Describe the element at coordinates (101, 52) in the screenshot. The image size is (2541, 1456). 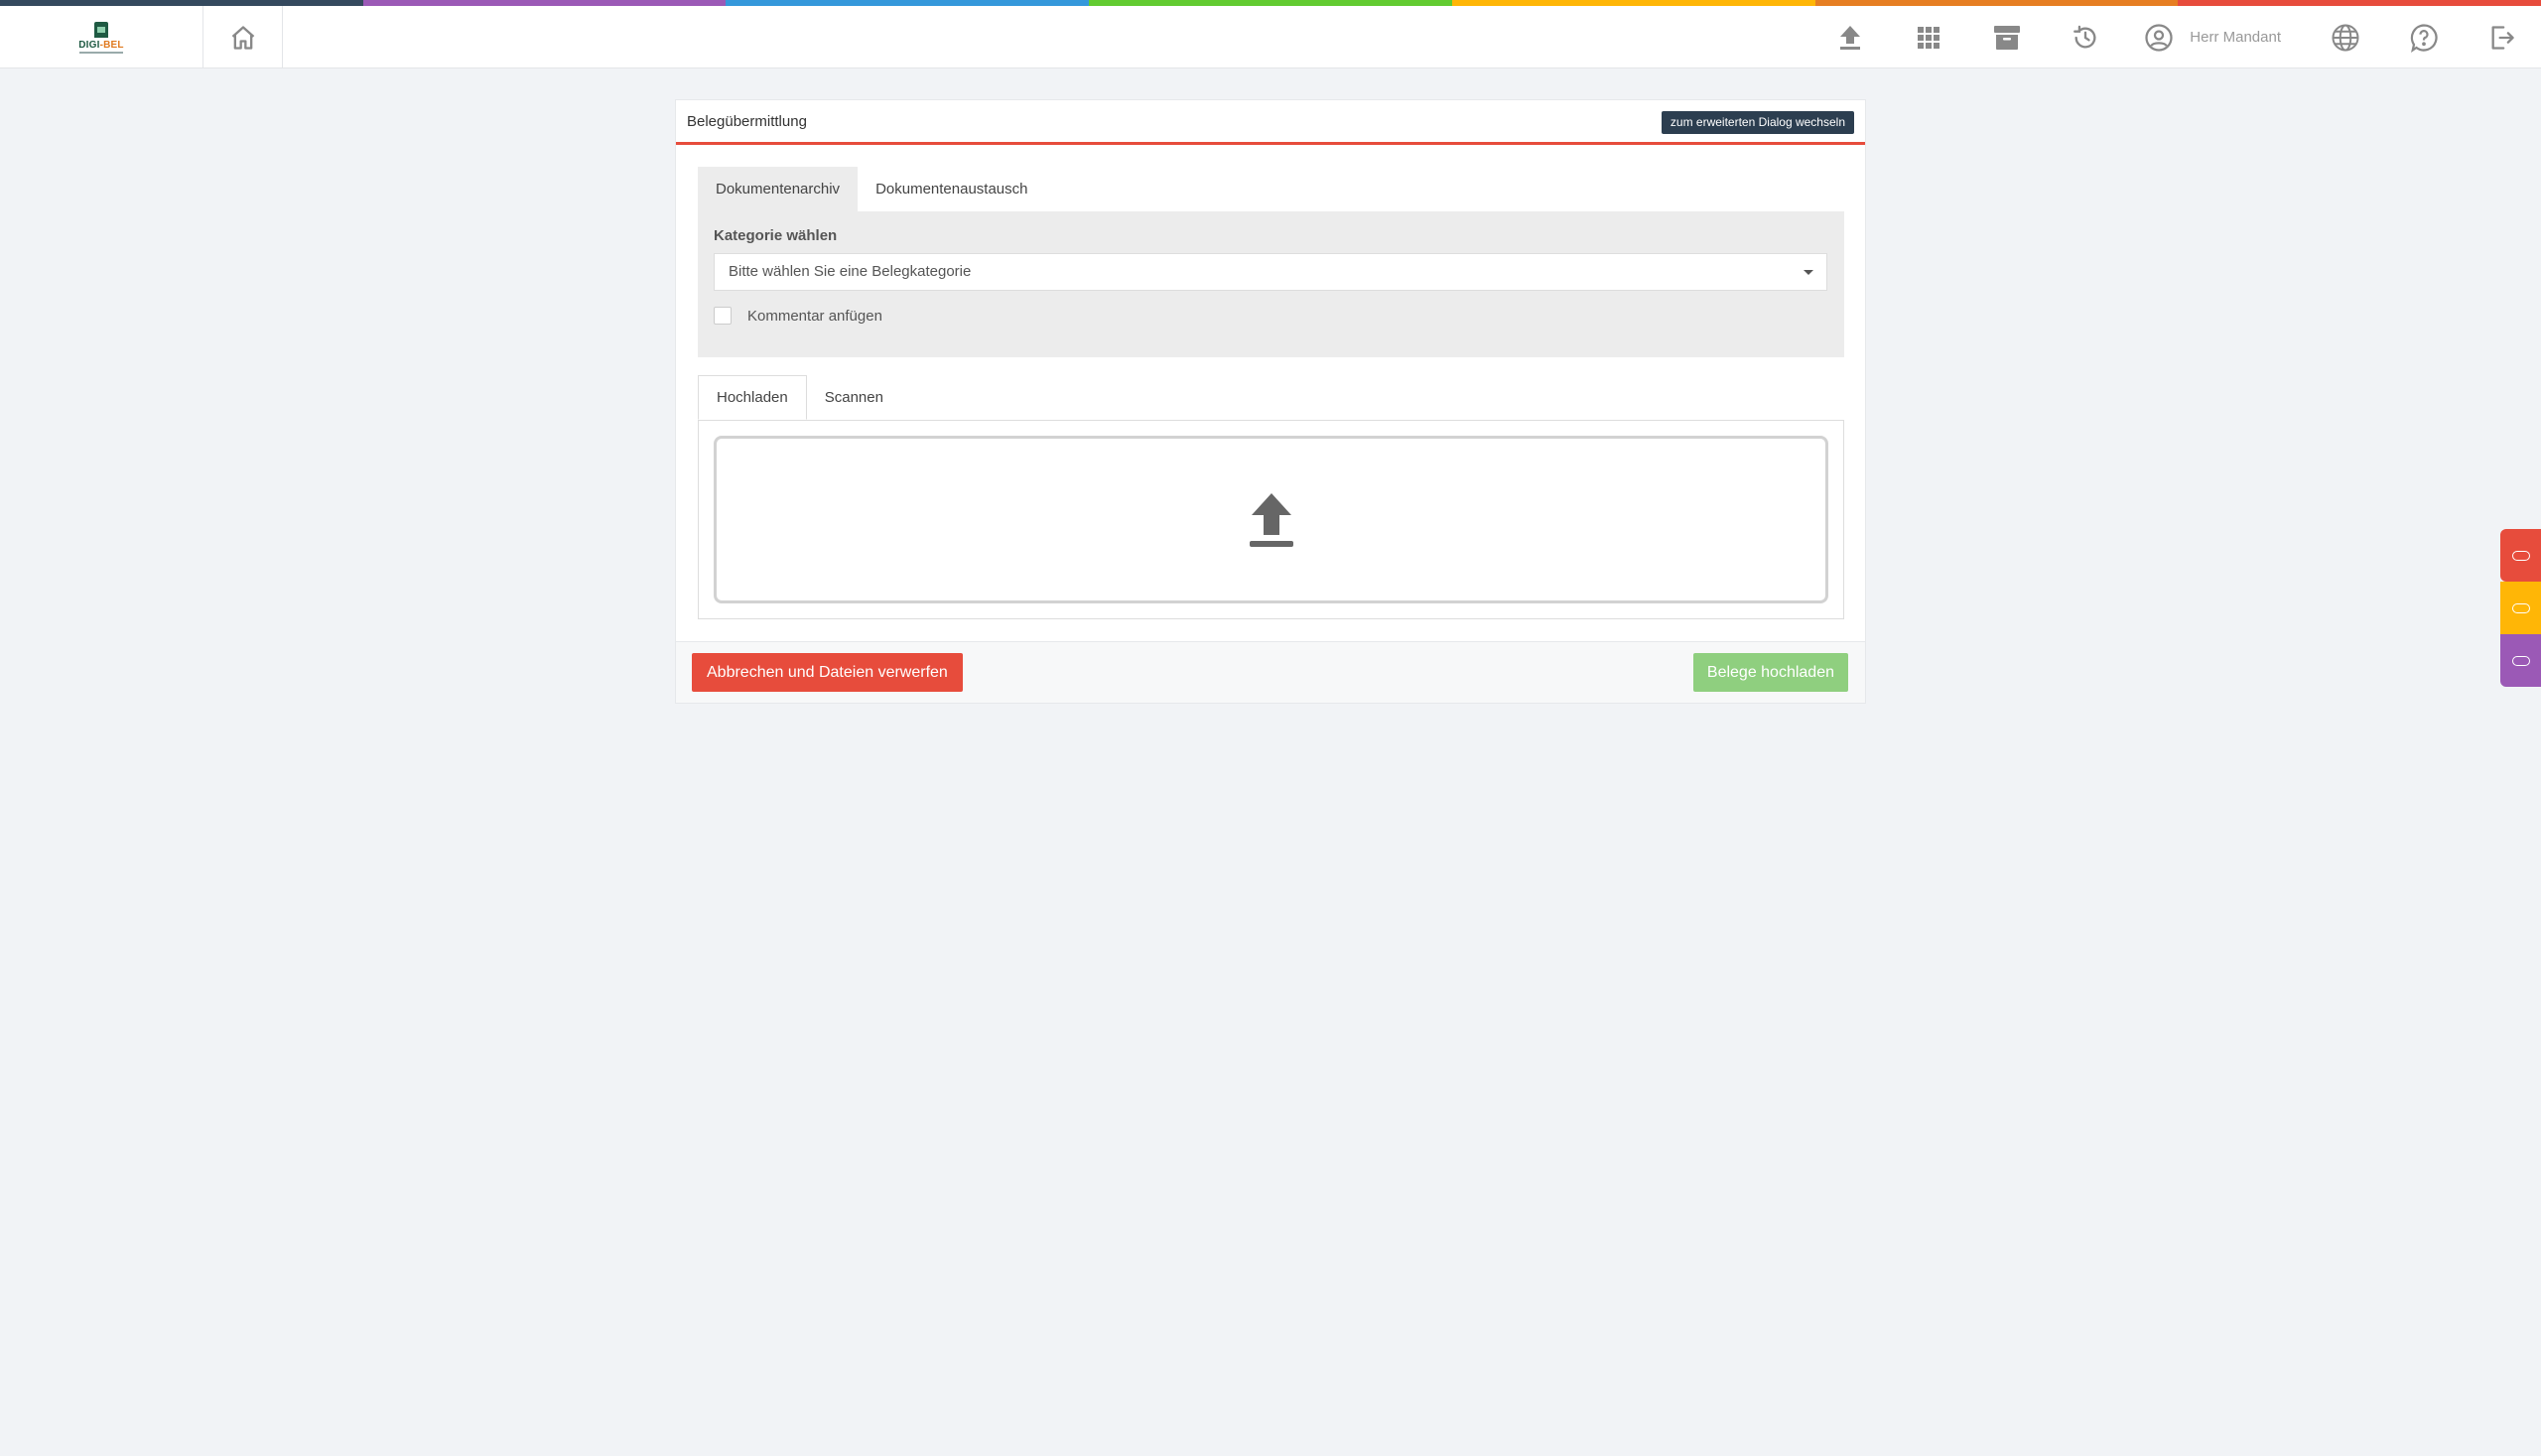
I see `logo-tagline-line` at that location.